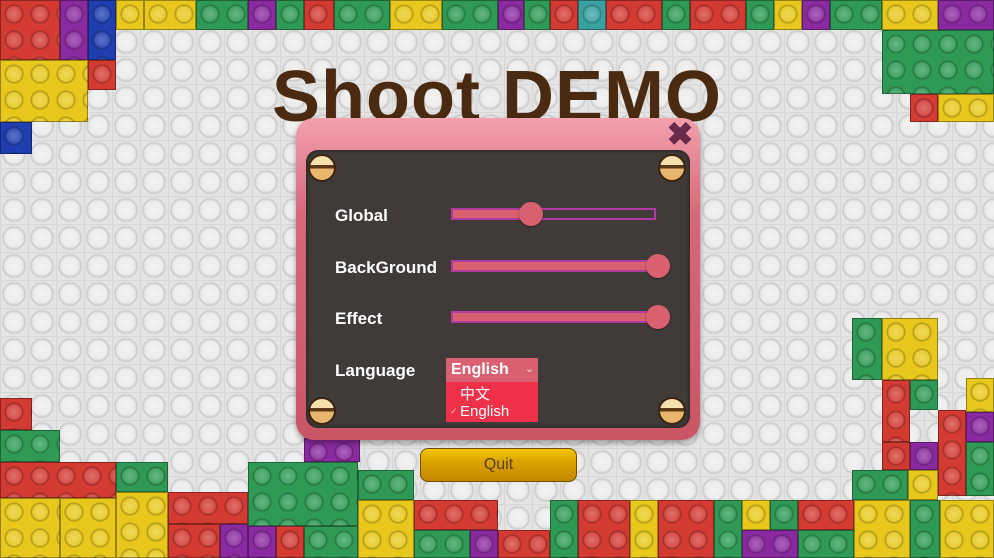 This screenshot has width=994, height=558. I want to click on effect-volume-knob, so click(658, 317).